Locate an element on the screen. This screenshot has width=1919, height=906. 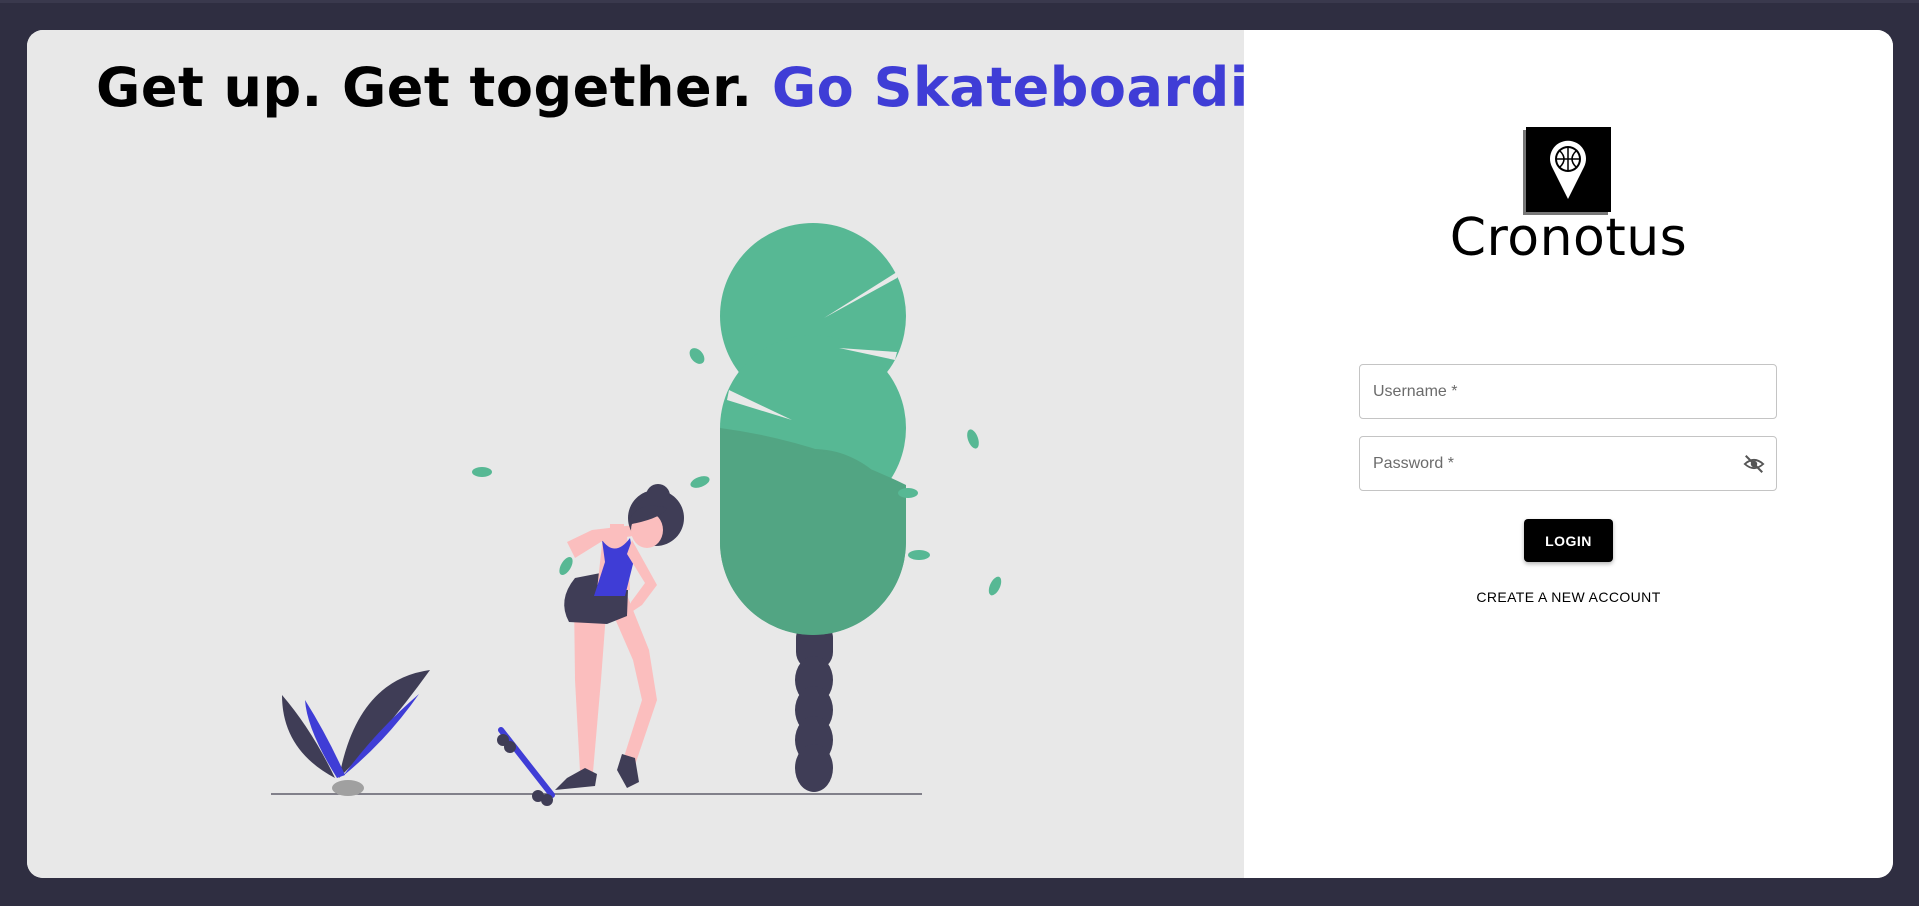
password-input is located at coordinates (1536, 463).